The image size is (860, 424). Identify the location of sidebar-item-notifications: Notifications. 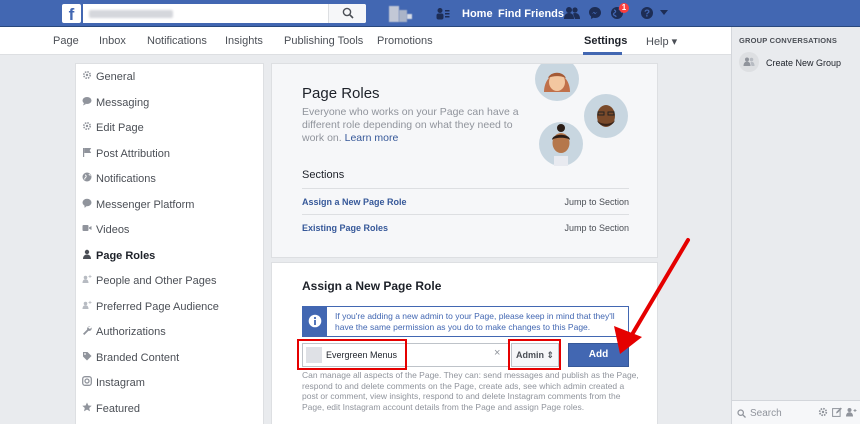
(169, 178).